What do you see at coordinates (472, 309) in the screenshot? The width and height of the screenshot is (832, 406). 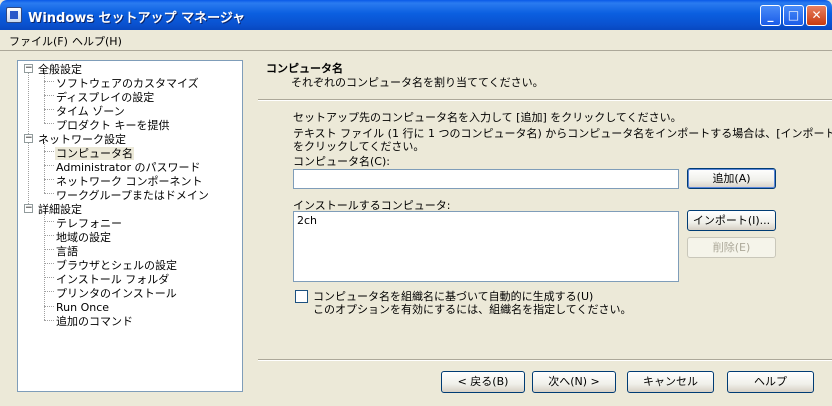 I see `auto-generate-note: このオプションを有効にするには、組織名を指定してください。` at bounding box center [472, 309].